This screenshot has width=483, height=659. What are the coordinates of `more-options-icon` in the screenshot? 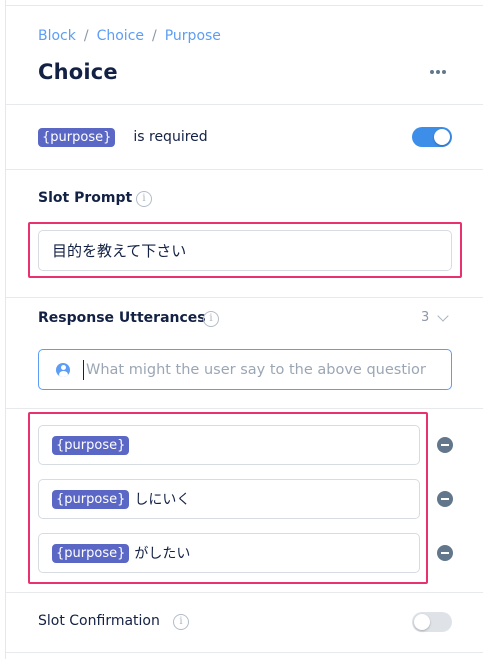 It's located at (438, 72).